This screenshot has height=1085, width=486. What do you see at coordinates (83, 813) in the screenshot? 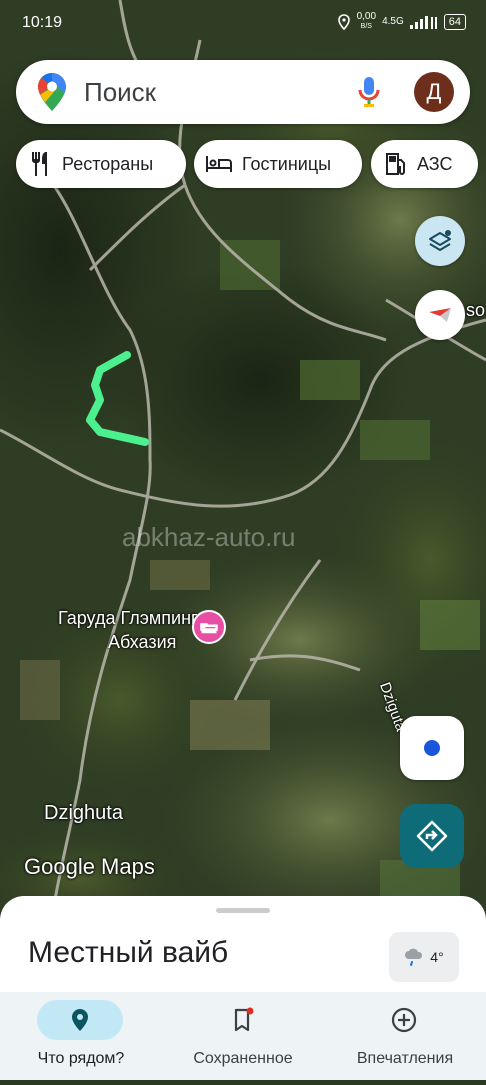
I see `place-label: Dzighuta` at bounding box center [83, 813].